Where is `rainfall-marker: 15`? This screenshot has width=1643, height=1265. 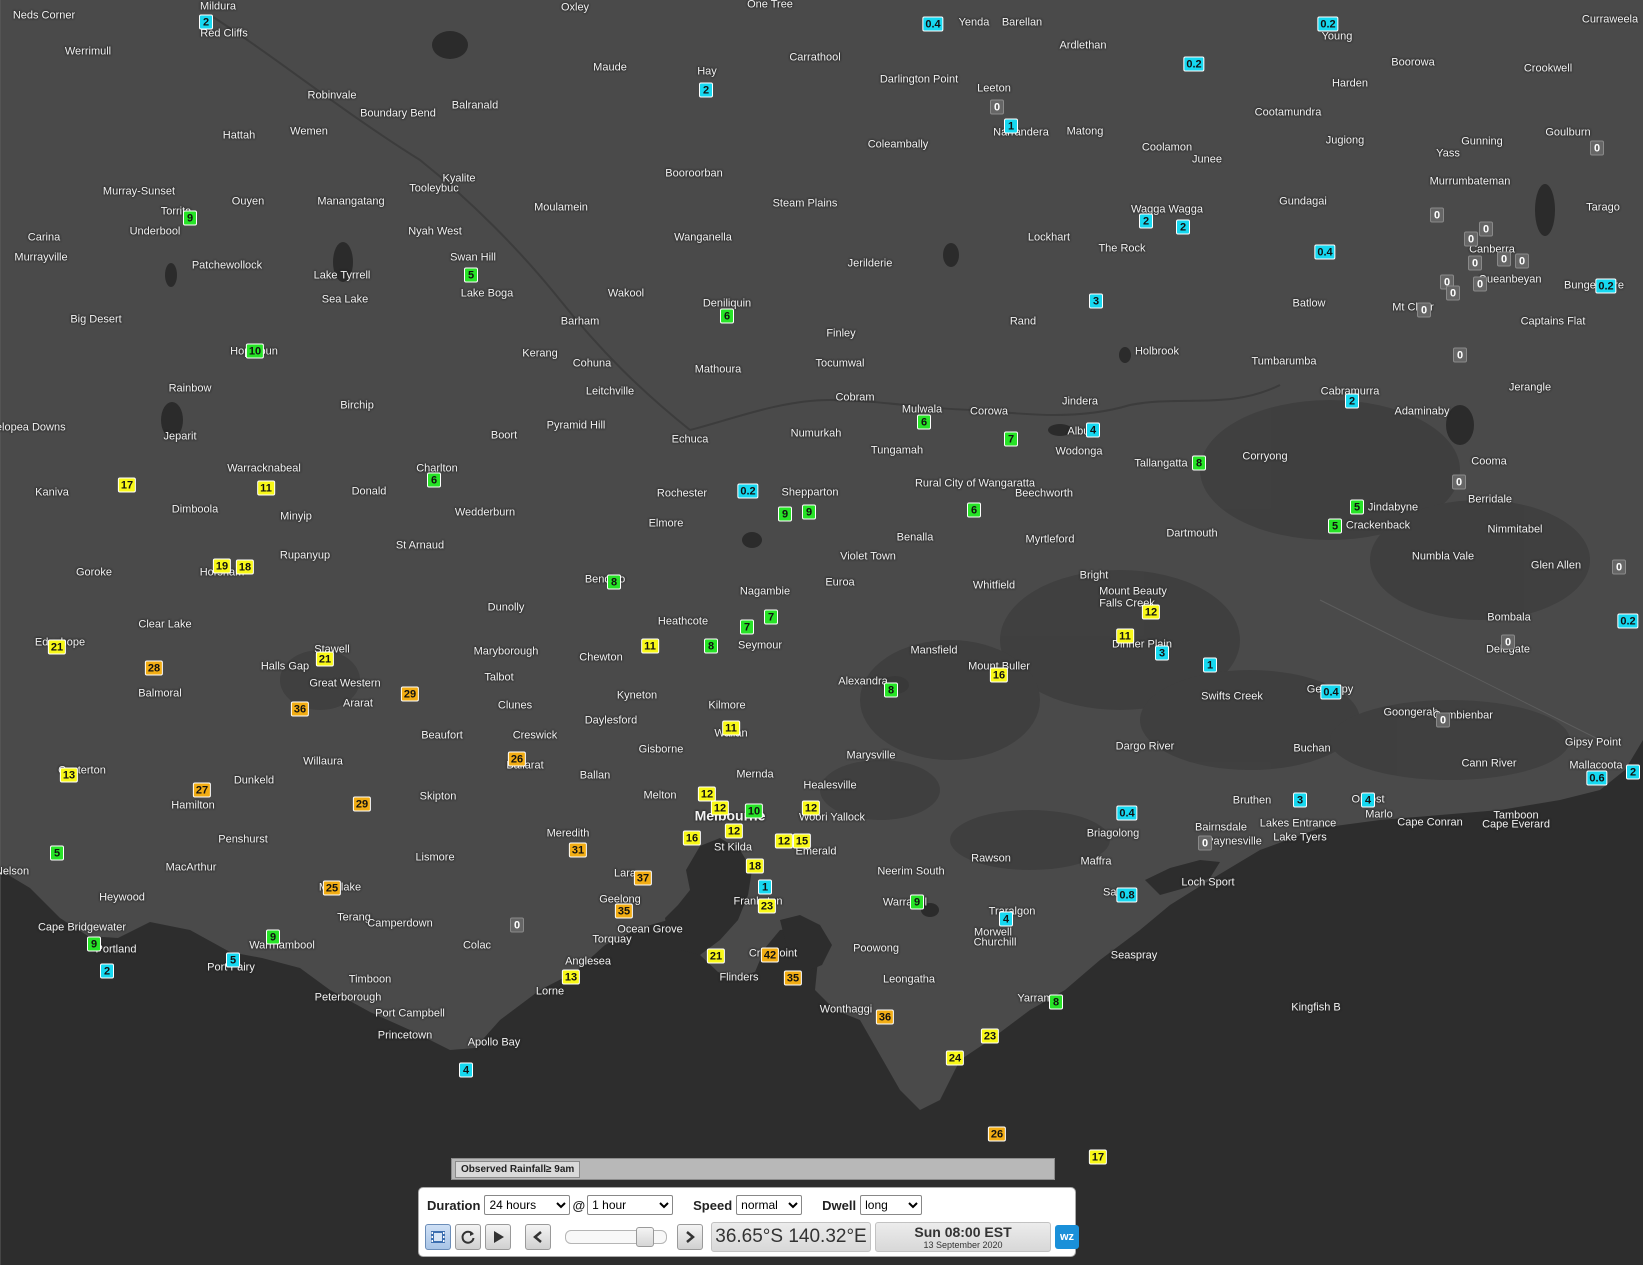
rainfall-marker: 15 is located at coordinates (802, 841).